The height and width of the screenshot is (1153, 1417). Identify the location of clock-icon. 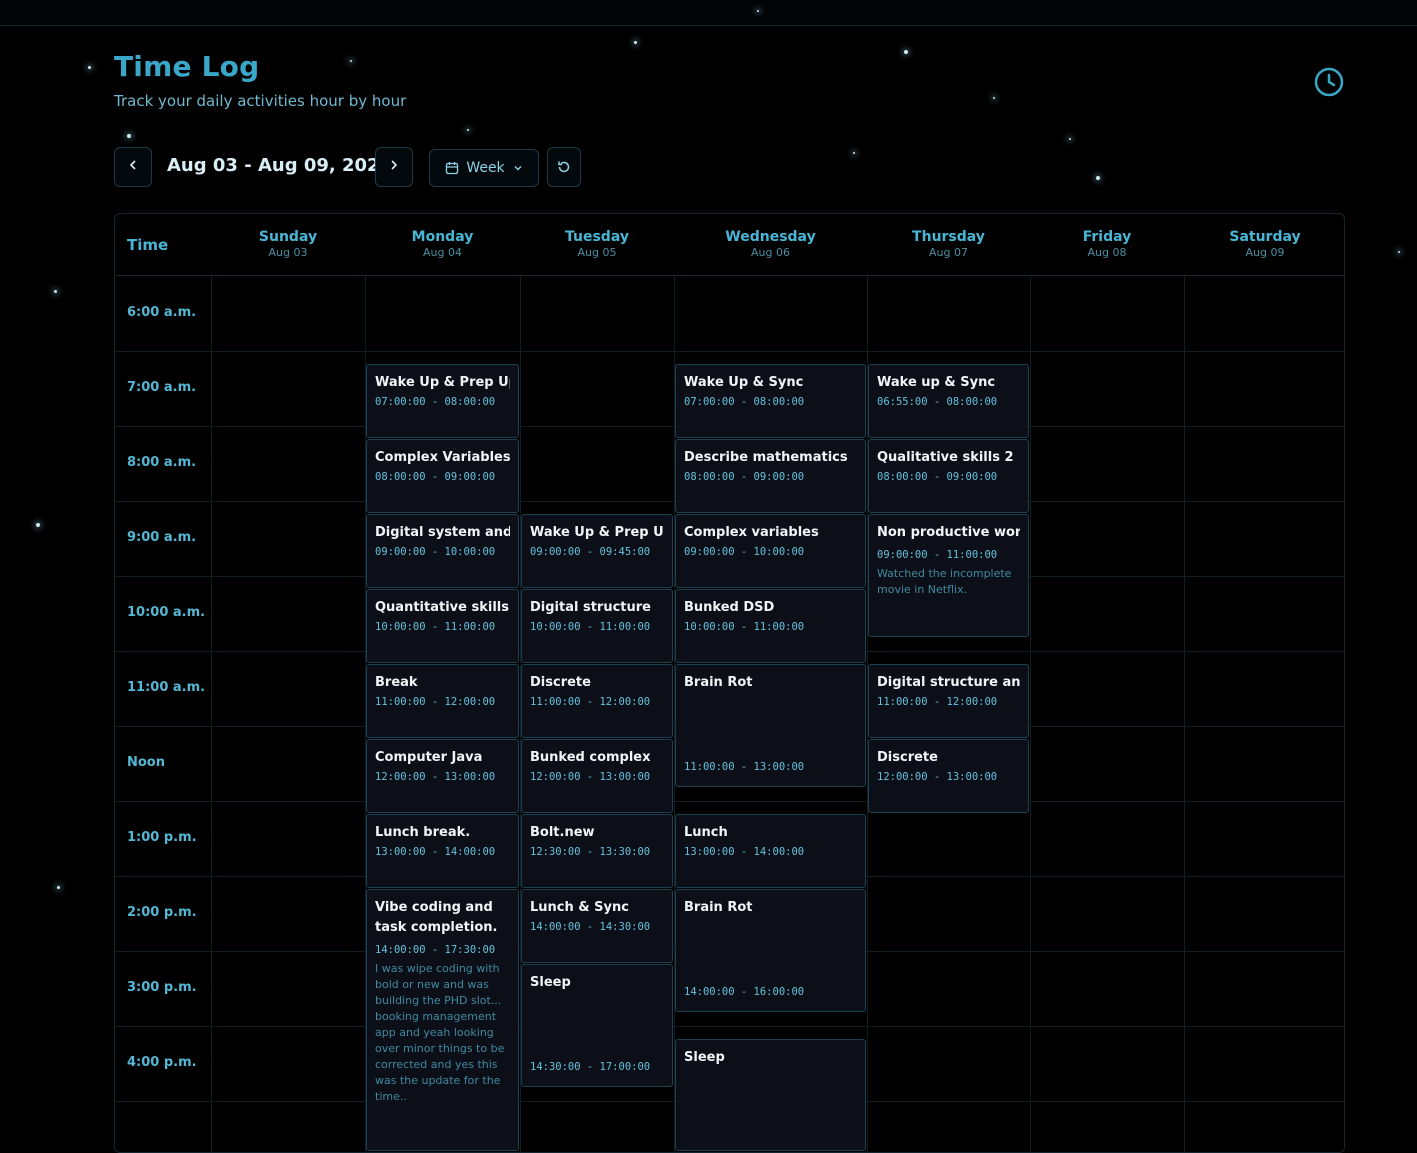
(1329, 83).